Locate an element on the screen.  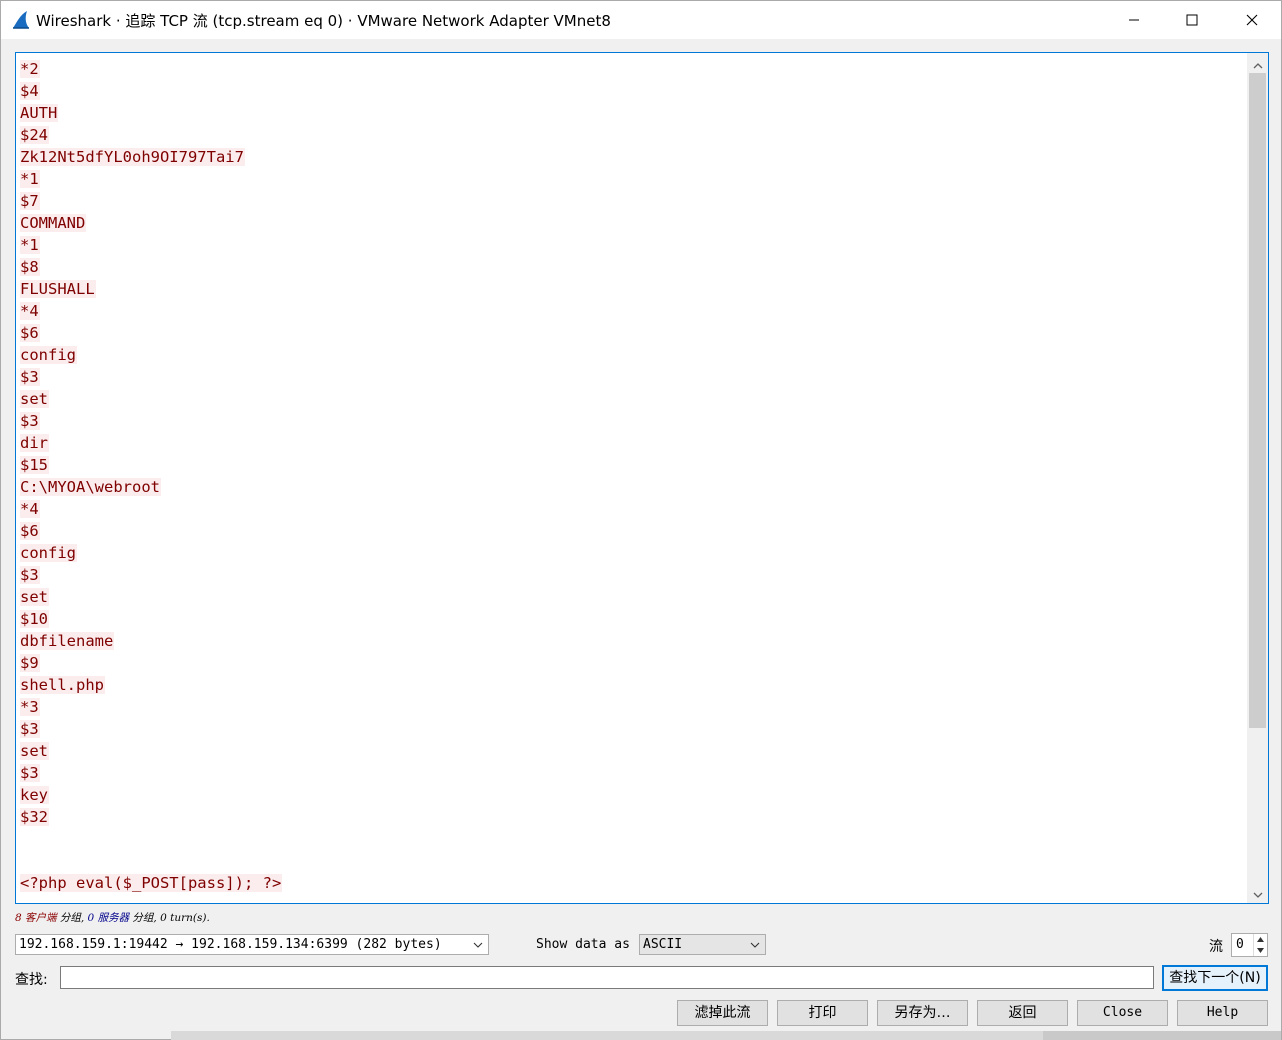
stream-line-text: key is located at coordinates (34, 795).